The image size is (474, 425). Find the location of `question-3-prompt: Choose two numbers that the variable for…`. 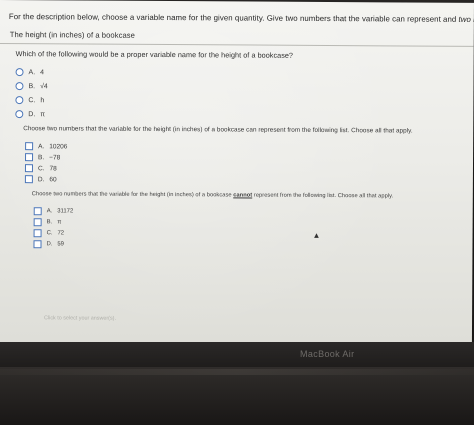

question-3-prompt: Choose two numbers that the variable for… is located at coordinates (212, 195).